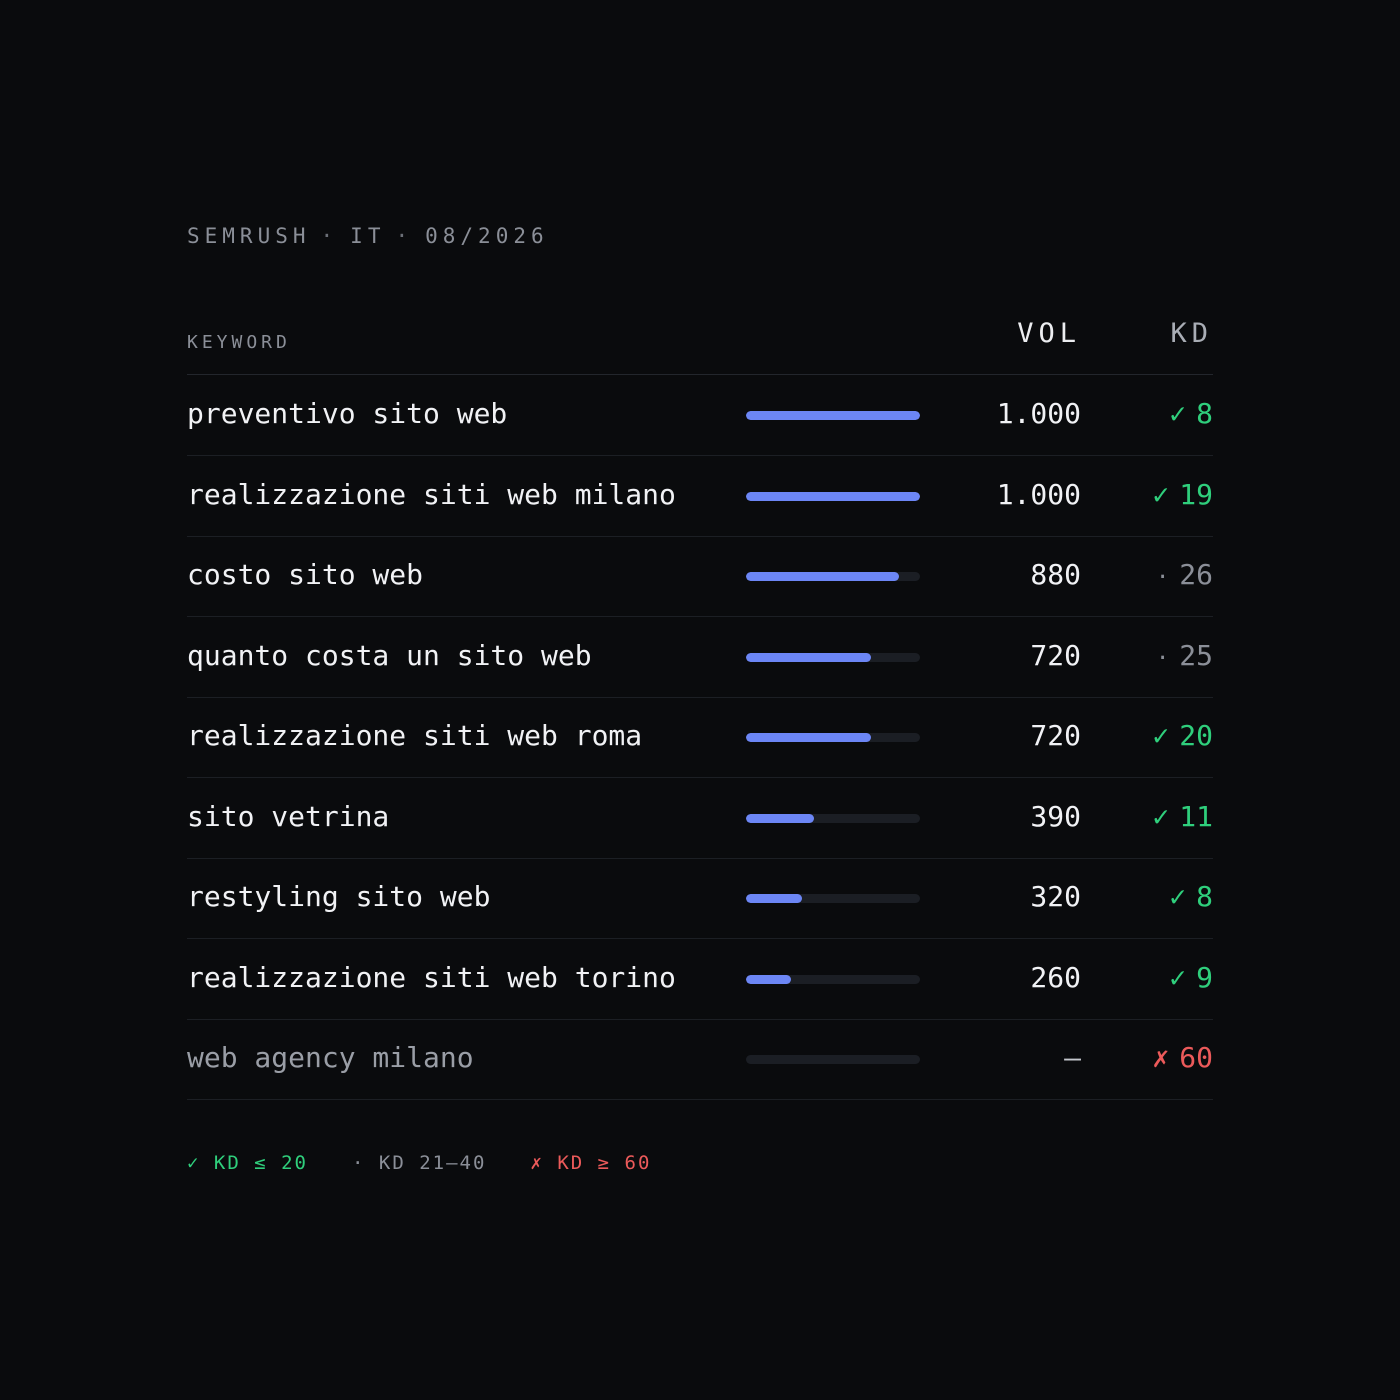  I want to click on kd-status-icon: ✗, so click(1161, 1057).